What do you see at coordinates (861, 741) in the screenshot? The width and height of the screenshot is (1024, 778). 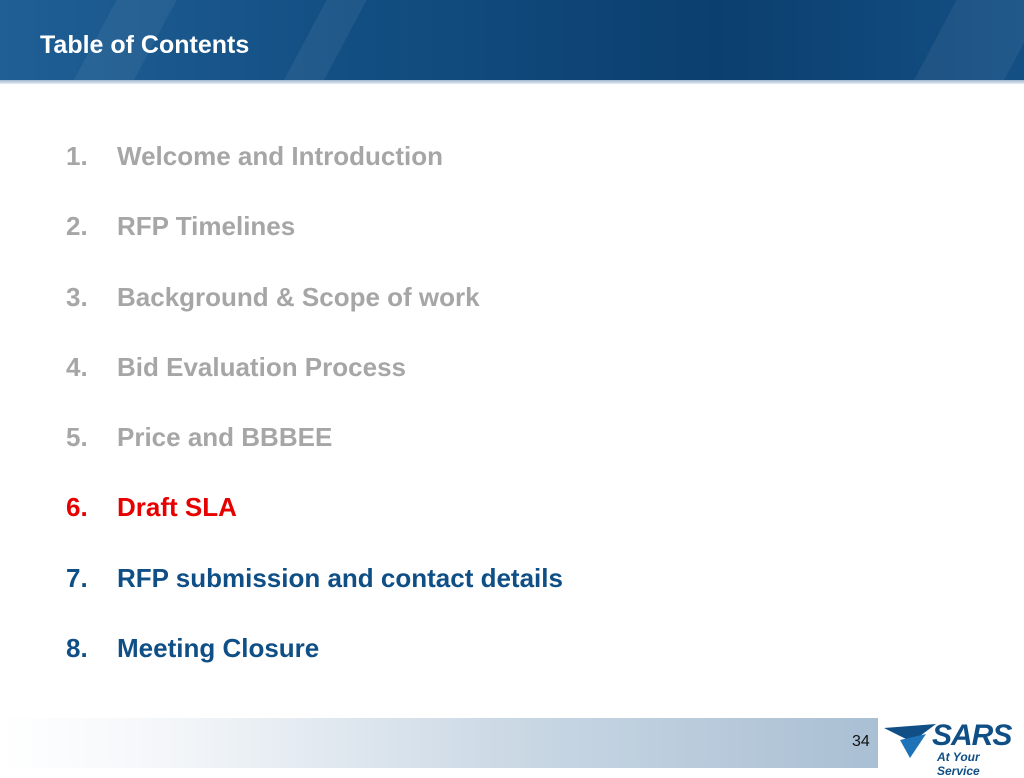 I see `page-number: 34` at bounding box center [861, 741].